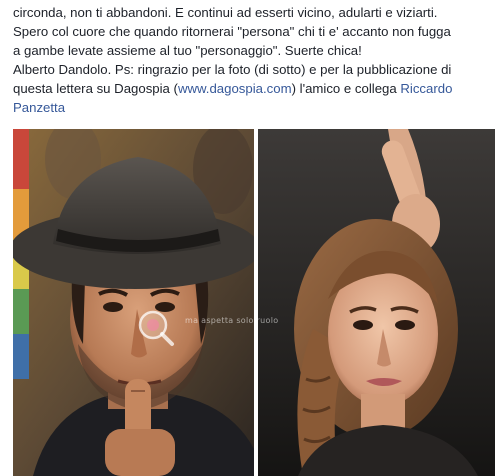  What do you see at coordinates (254, 107) in the screenshot?
I see `post-text-line: Panzetta` at bounding box center [254, 107].